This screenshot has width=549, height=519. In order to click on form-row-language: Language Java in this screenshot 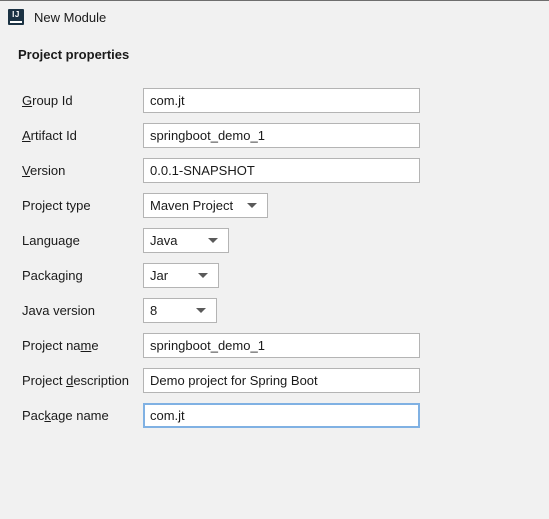, I will do `click(274, 245)`.